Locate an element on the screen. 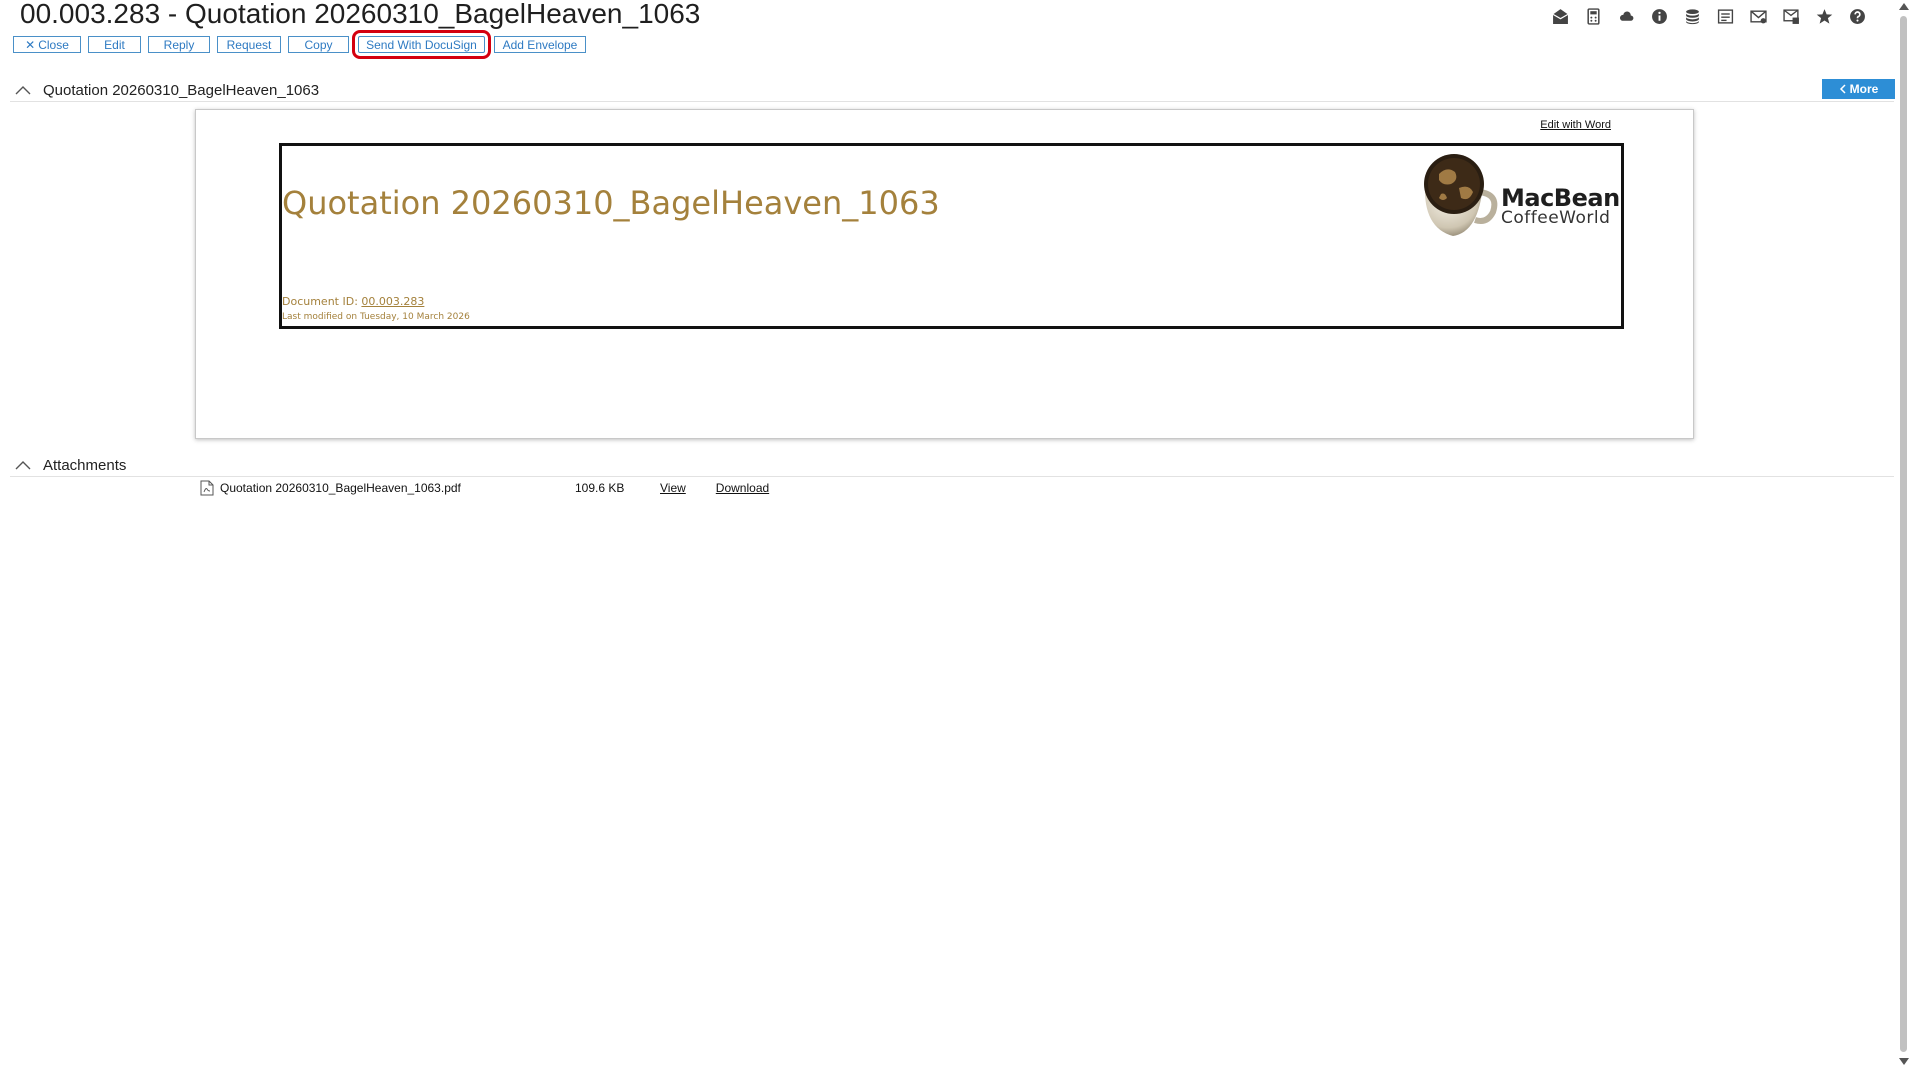 The height and width of the screenshot is (1068, 1912). edit-button: Edit is located at coordinates (114, 44).